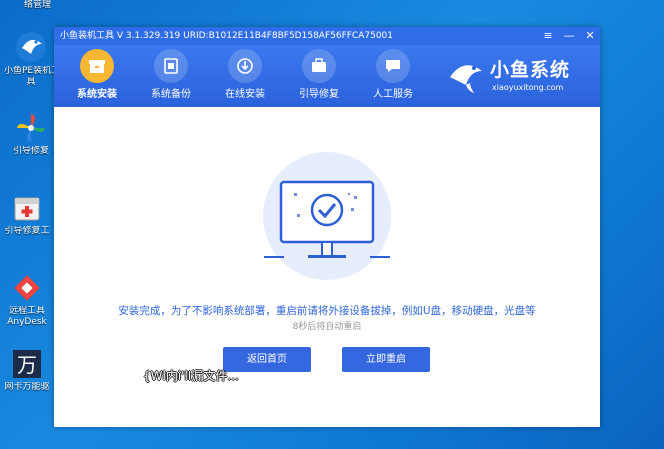  What do you see at coordinates (590, 36) in the screenshot?
I see `close-button: ✕` at bounding box center [590, 36].